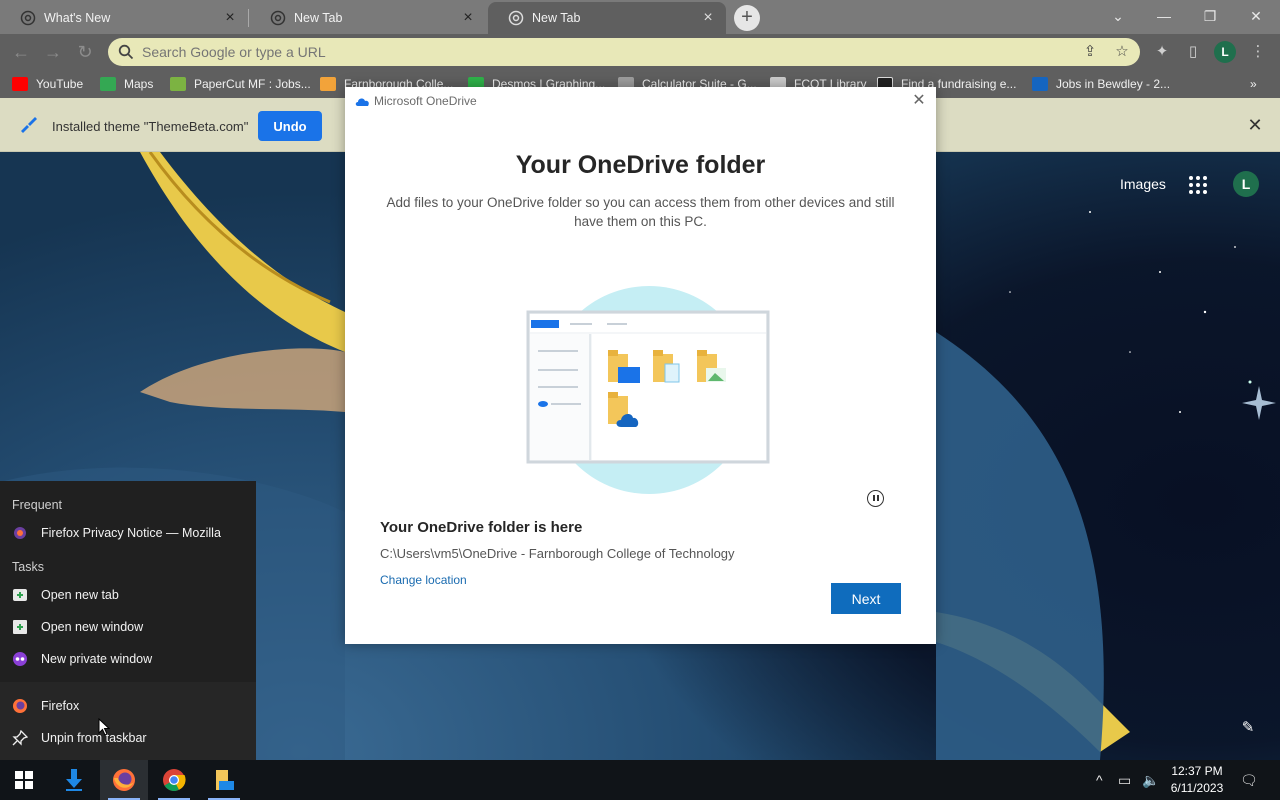  I want to click on apps-grid-icon, so click(1198, 185).